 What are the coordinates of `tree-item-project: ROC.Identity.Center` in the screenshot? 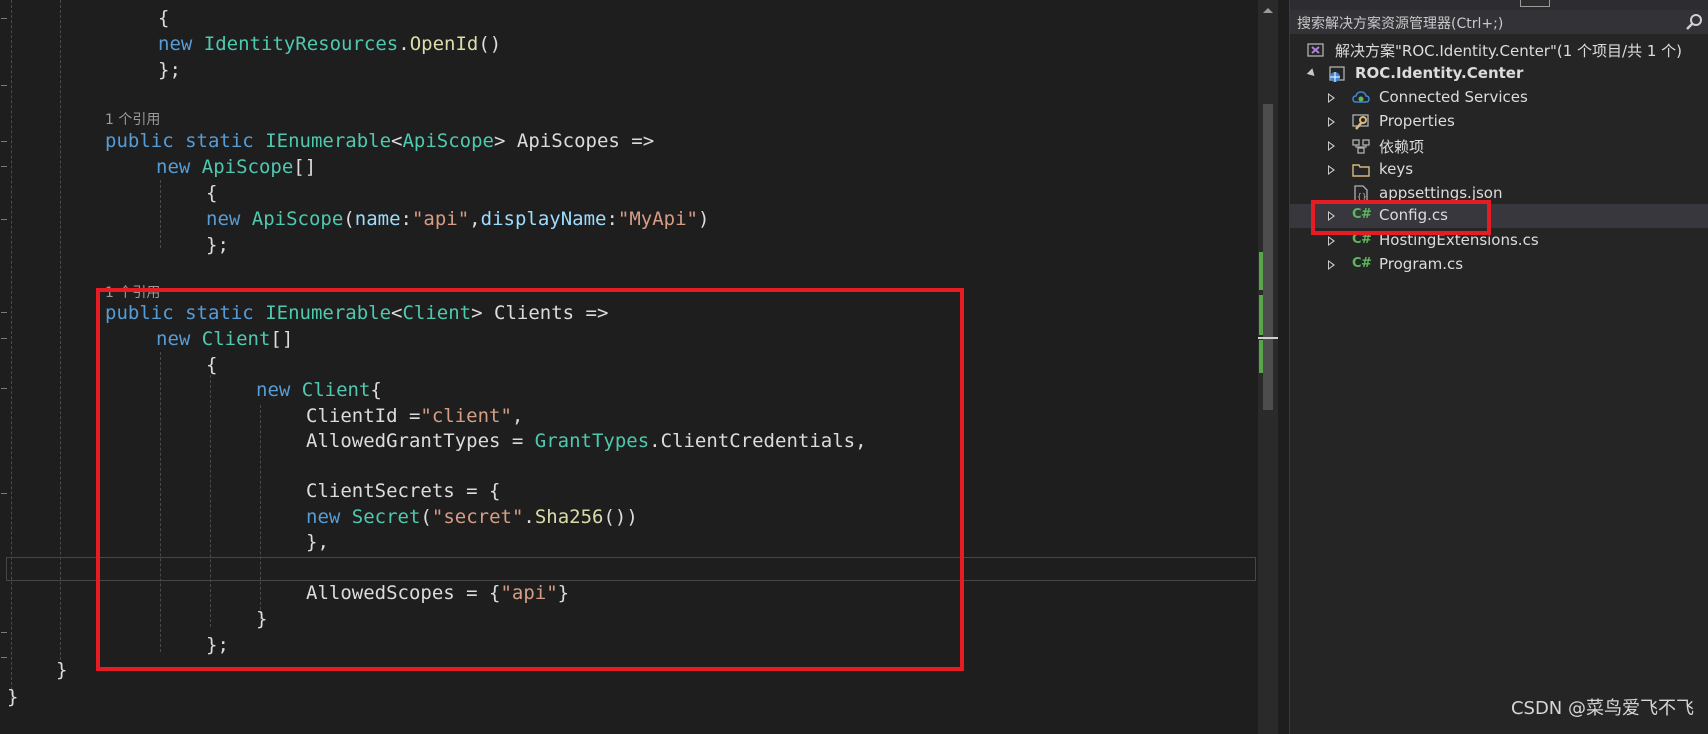 It's located at (1499, 74).